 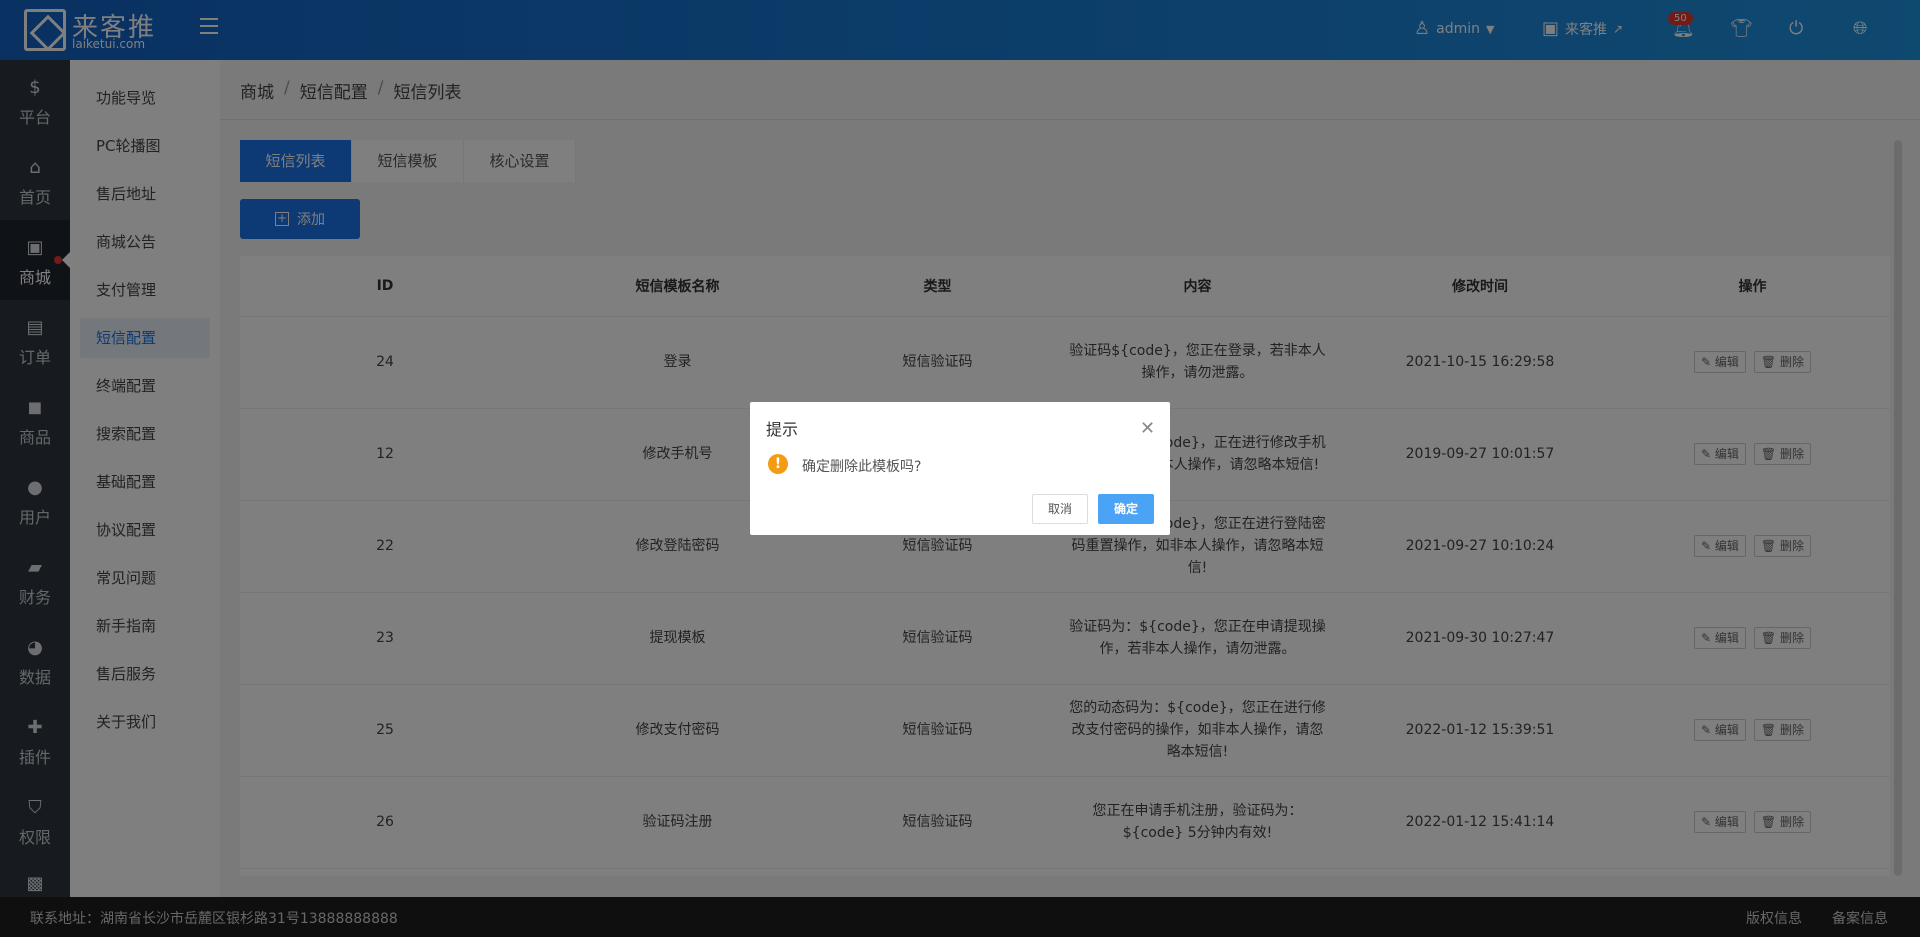 What do you see at coordinates (782, 429) in the screenshot?
I see `dialog-title: 提示` at bounding box center [782, 429].